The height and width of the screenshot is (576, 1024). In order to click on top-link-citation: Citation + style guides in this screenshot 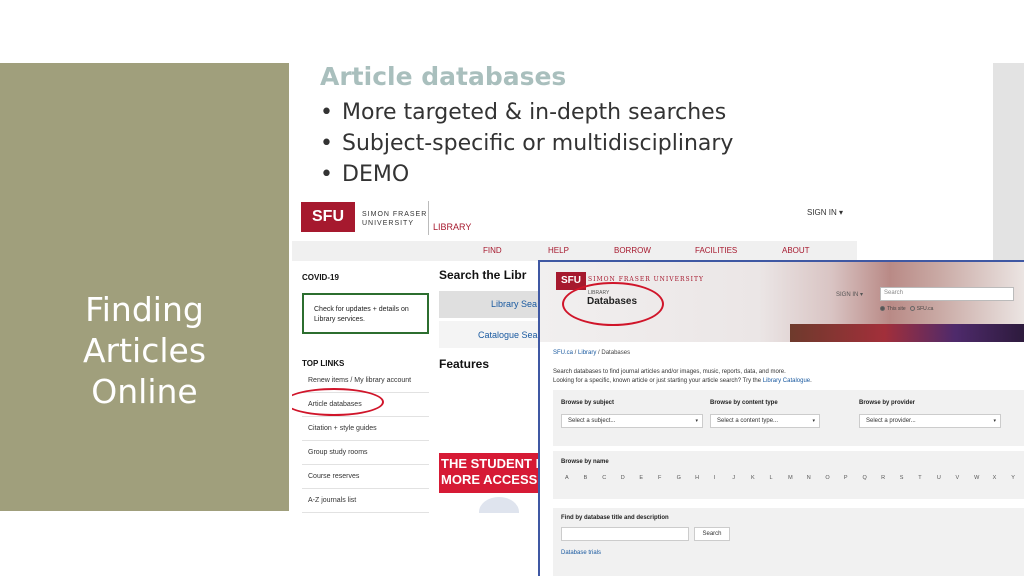, I will do `click(365, 429)`.